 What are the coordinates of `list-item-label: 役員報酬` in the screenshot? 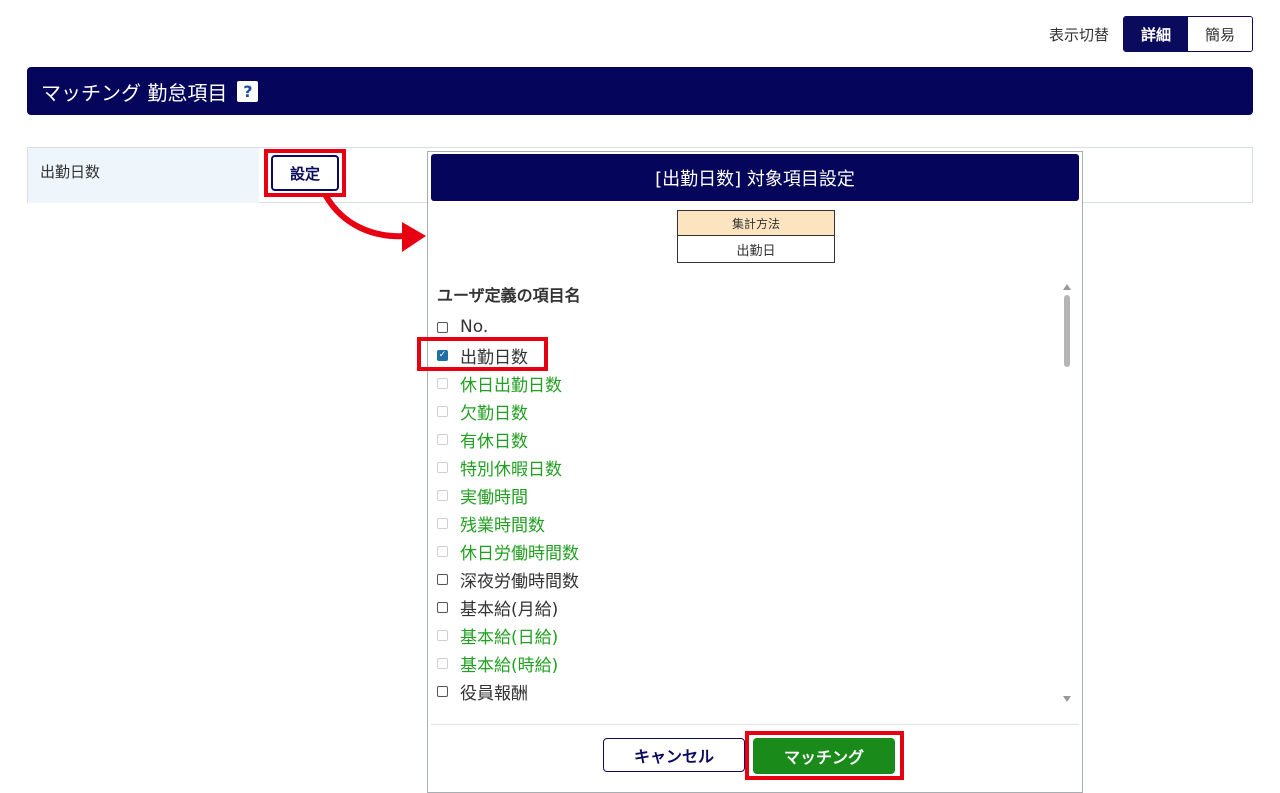 It's located at (494, 693).